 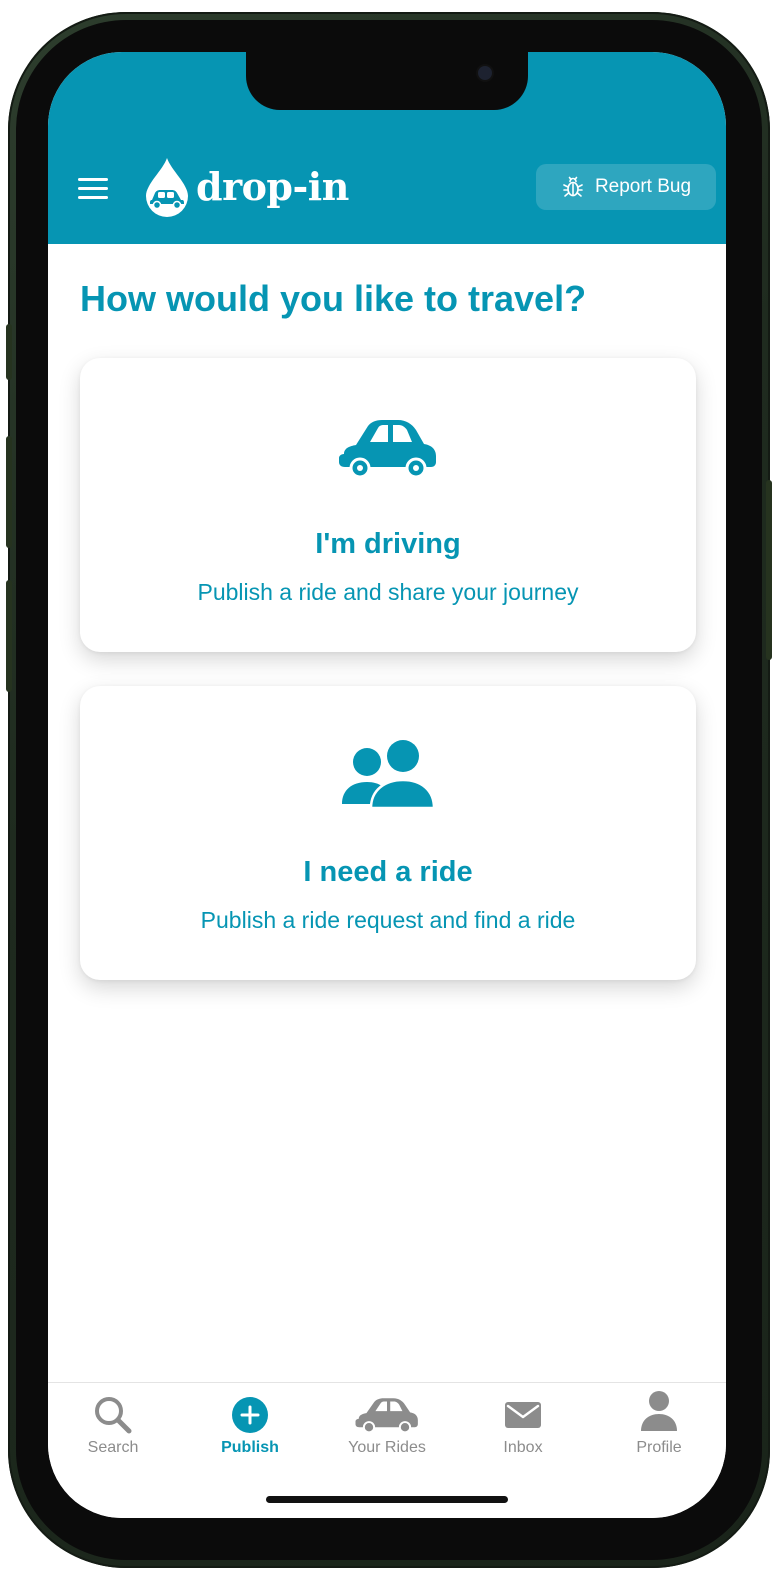 What do you see at coordinates (113, 1447) in the screenshot?
I see `tab-label-search: Search` at bounding box center [113, 1447].